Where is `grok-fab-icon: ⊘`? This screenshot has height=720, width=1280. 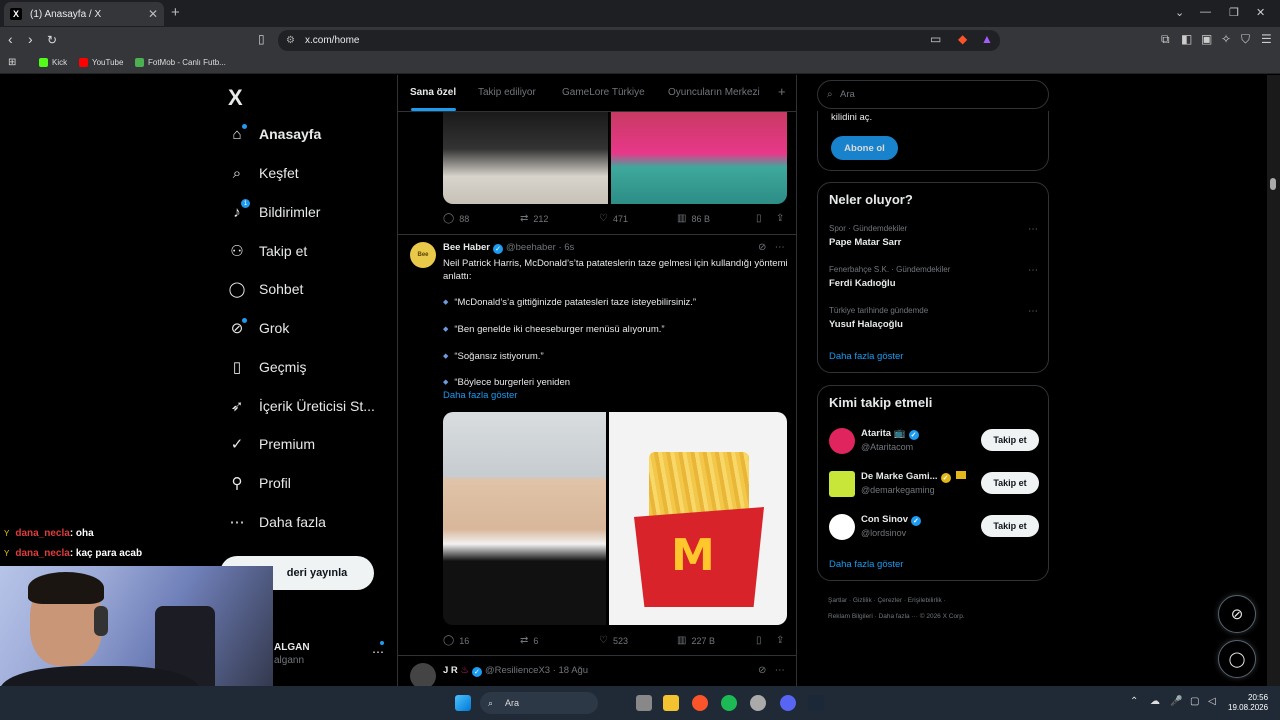 grok-fab-icon: ⊘ is located at coordinates (1237, 614).